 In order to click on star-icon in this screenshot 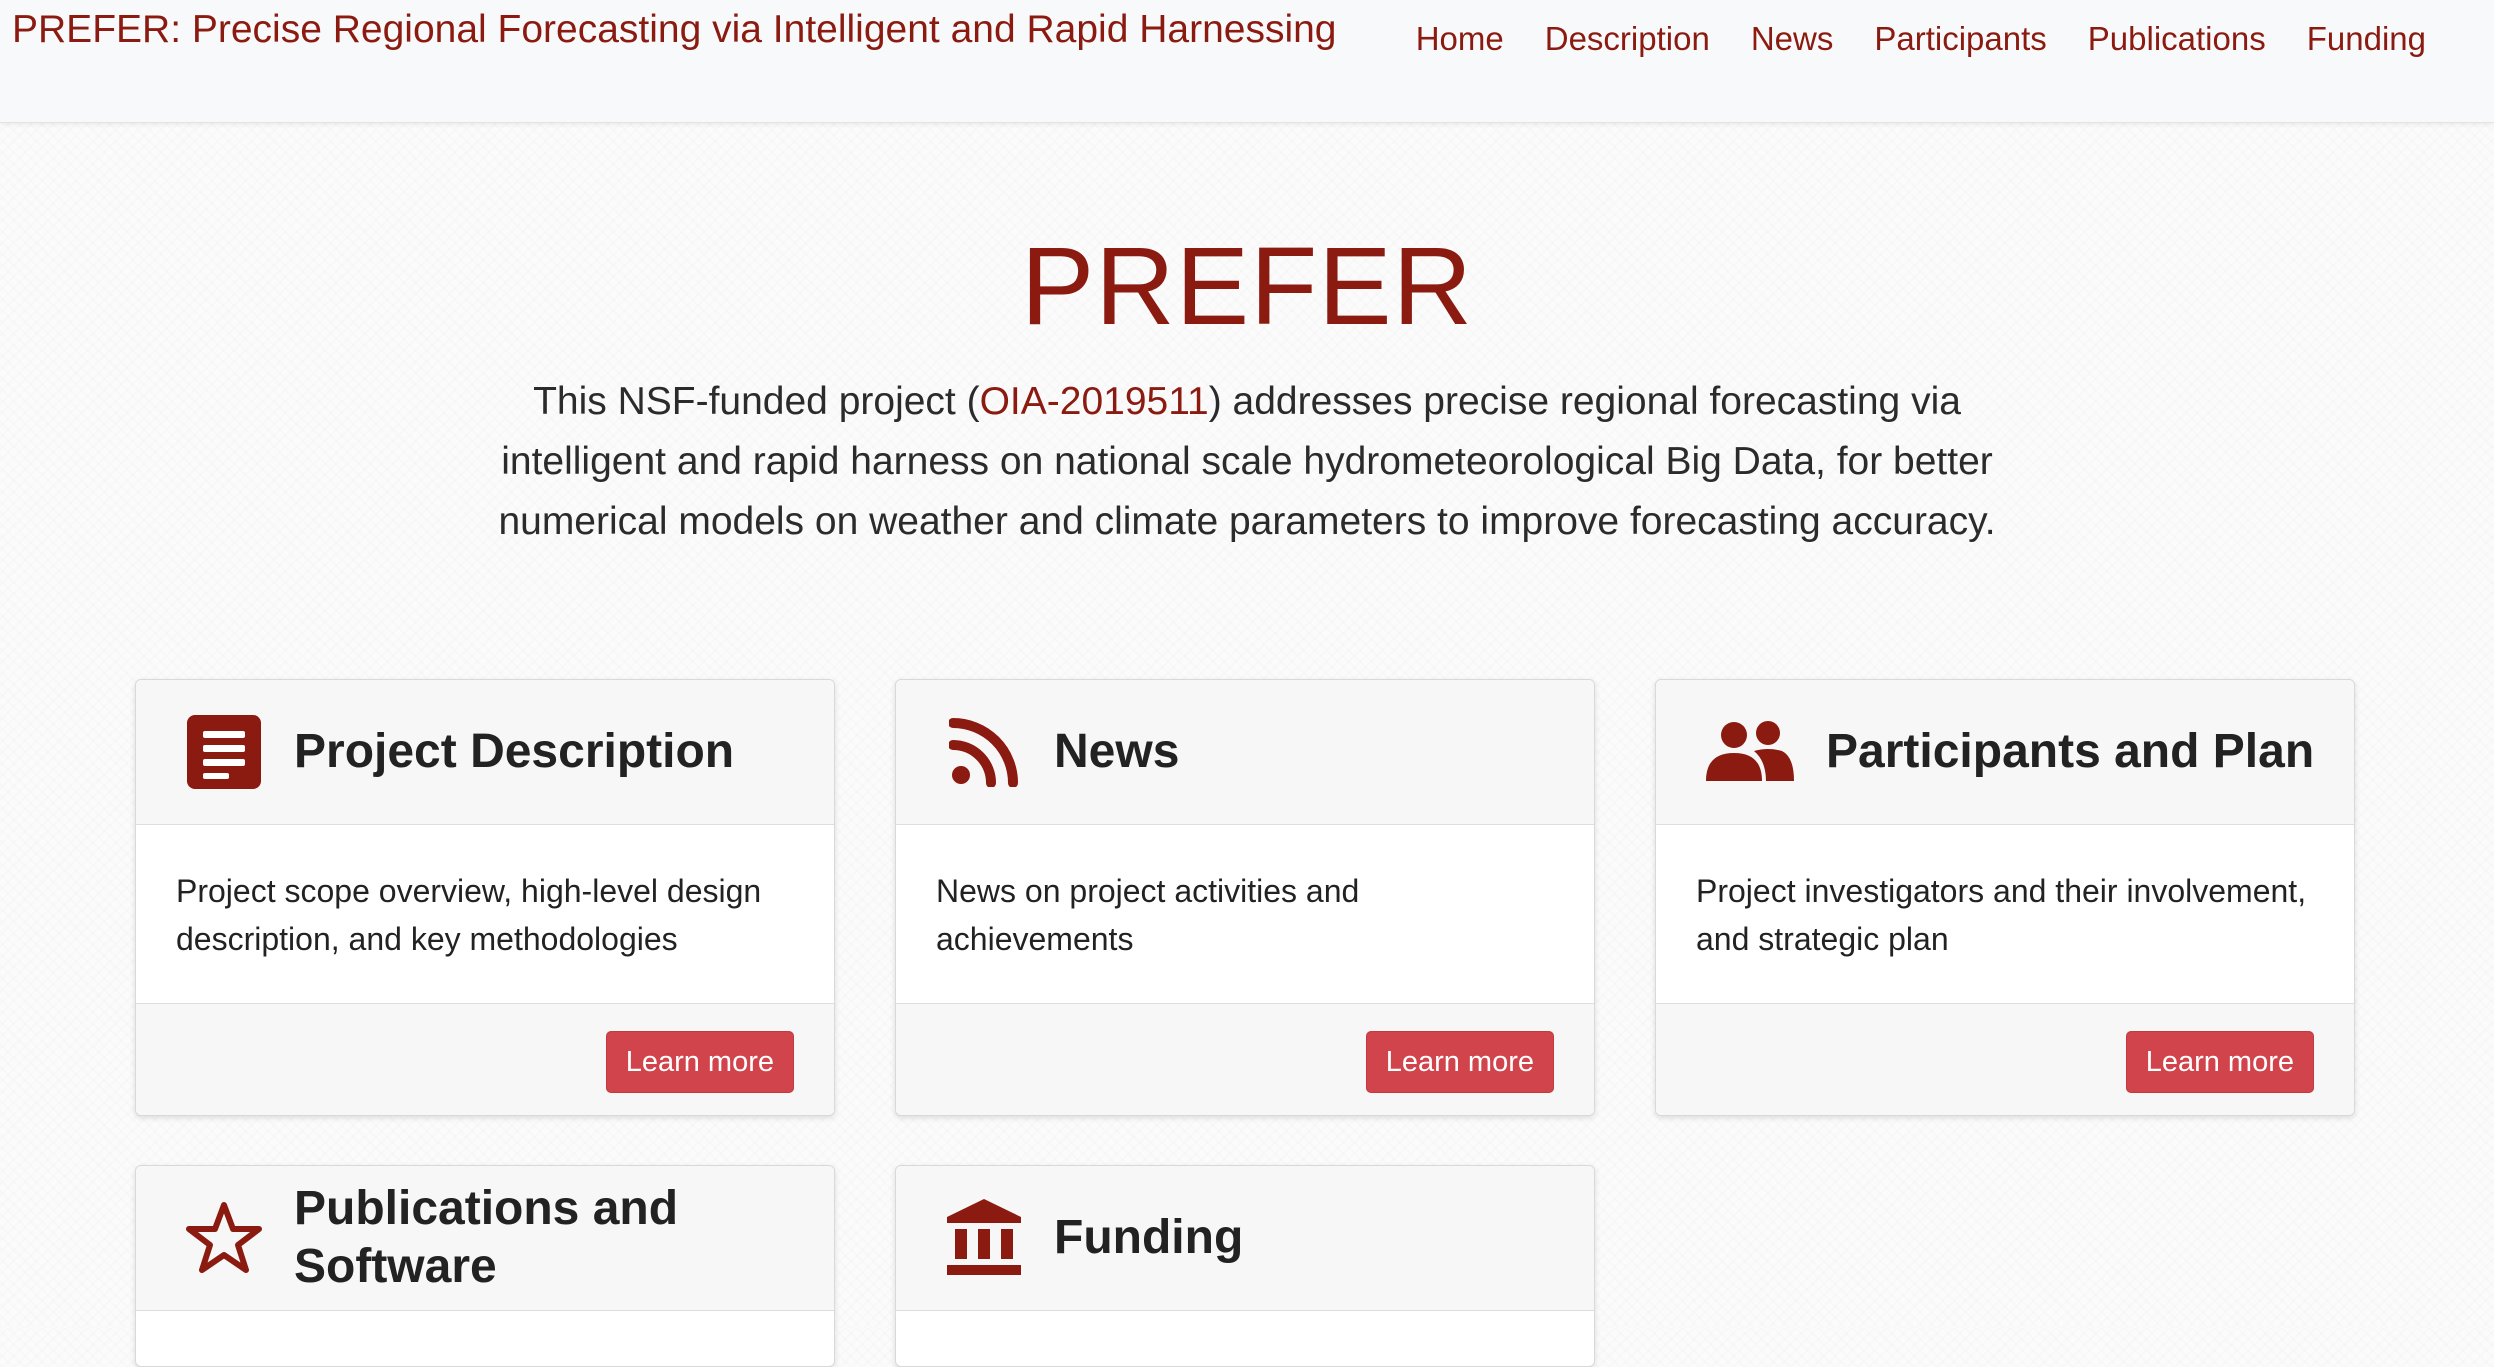, I will do `click(224, 1238)`.